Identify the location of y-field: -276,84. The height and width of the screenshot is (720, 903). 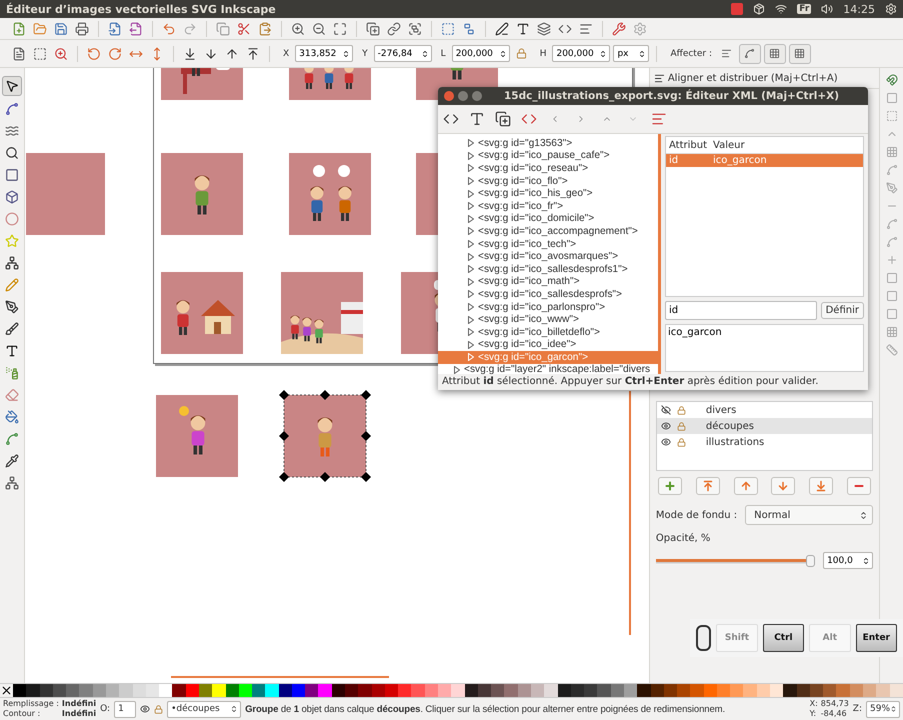
(403, 53).